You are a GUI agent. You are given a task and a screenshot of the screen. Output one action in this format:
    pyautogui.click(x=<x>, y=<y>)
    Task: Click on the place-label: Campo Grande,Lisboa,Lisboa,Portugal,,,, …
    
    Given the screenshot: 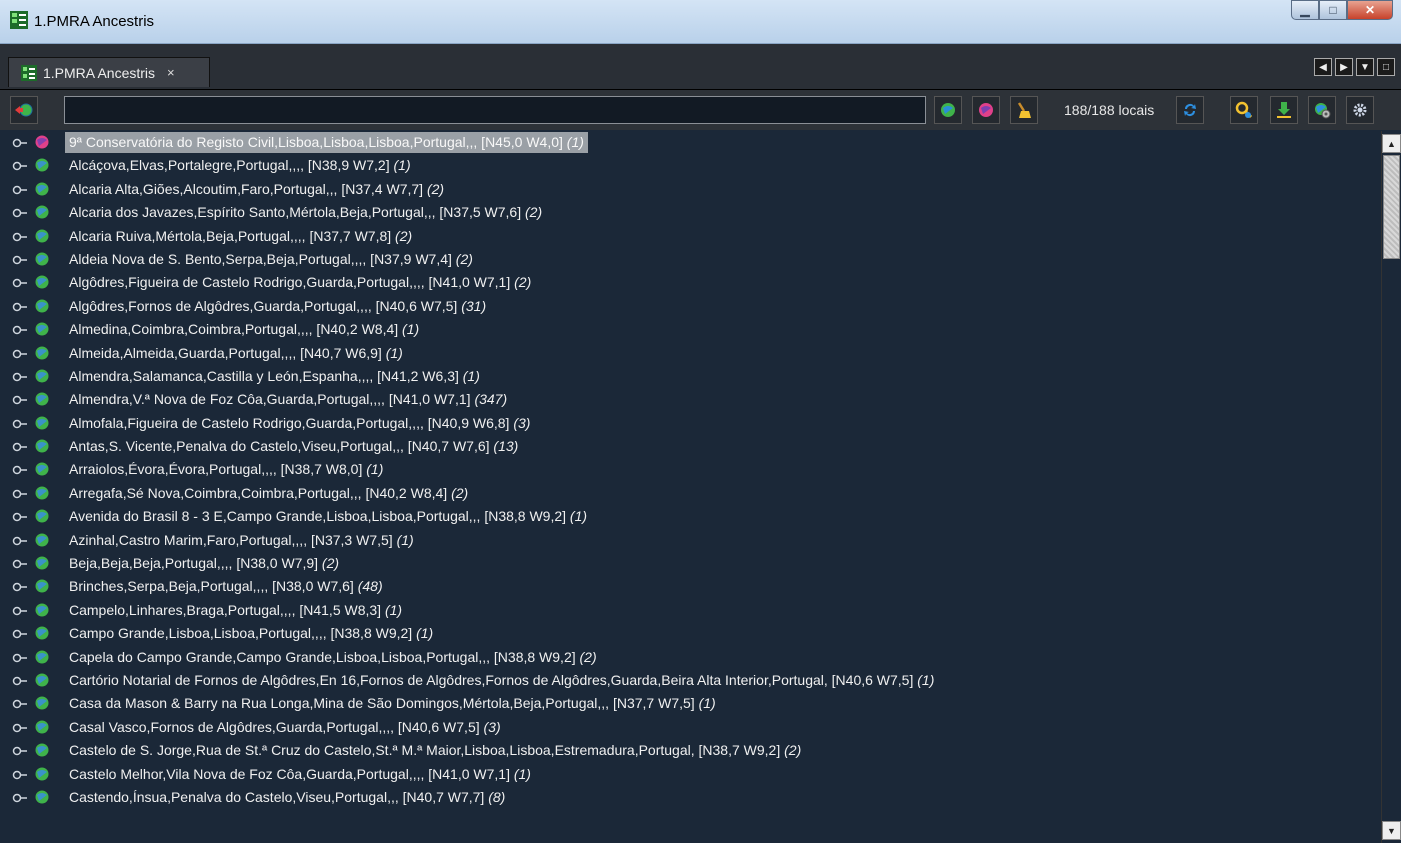 What is the action you would take?
    pyautogui.click(x=251, y=633)
    